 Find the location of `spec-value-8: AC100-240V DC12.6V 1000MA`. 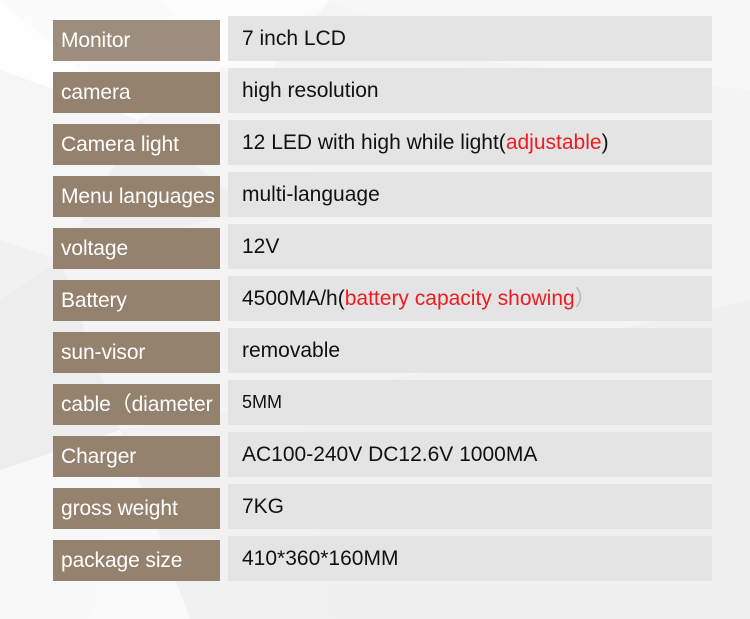

spec-value-8: AC100-240V DC12.6V 1000MA is located at coordinates (470, 454).